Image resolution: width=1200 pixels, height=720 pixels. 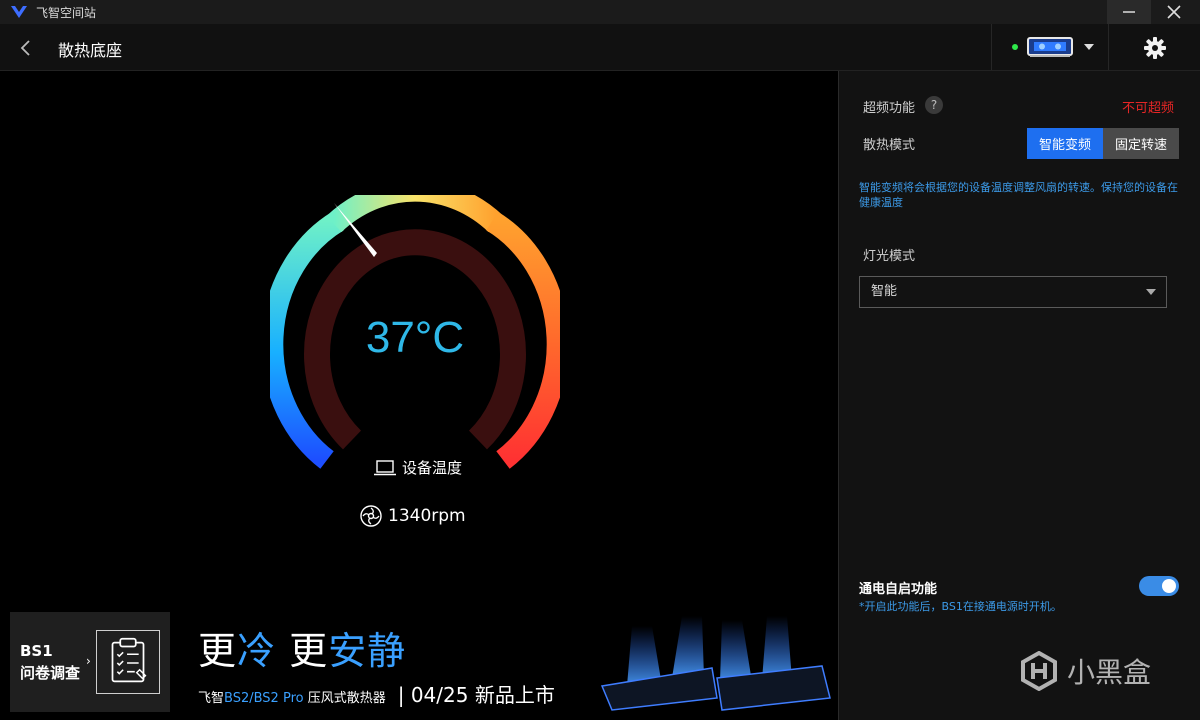 What do you see at coordinates (898, 589) in the screenshot?
I see `power-on-title: 通电自启功能` at bounding box center [898, 589].